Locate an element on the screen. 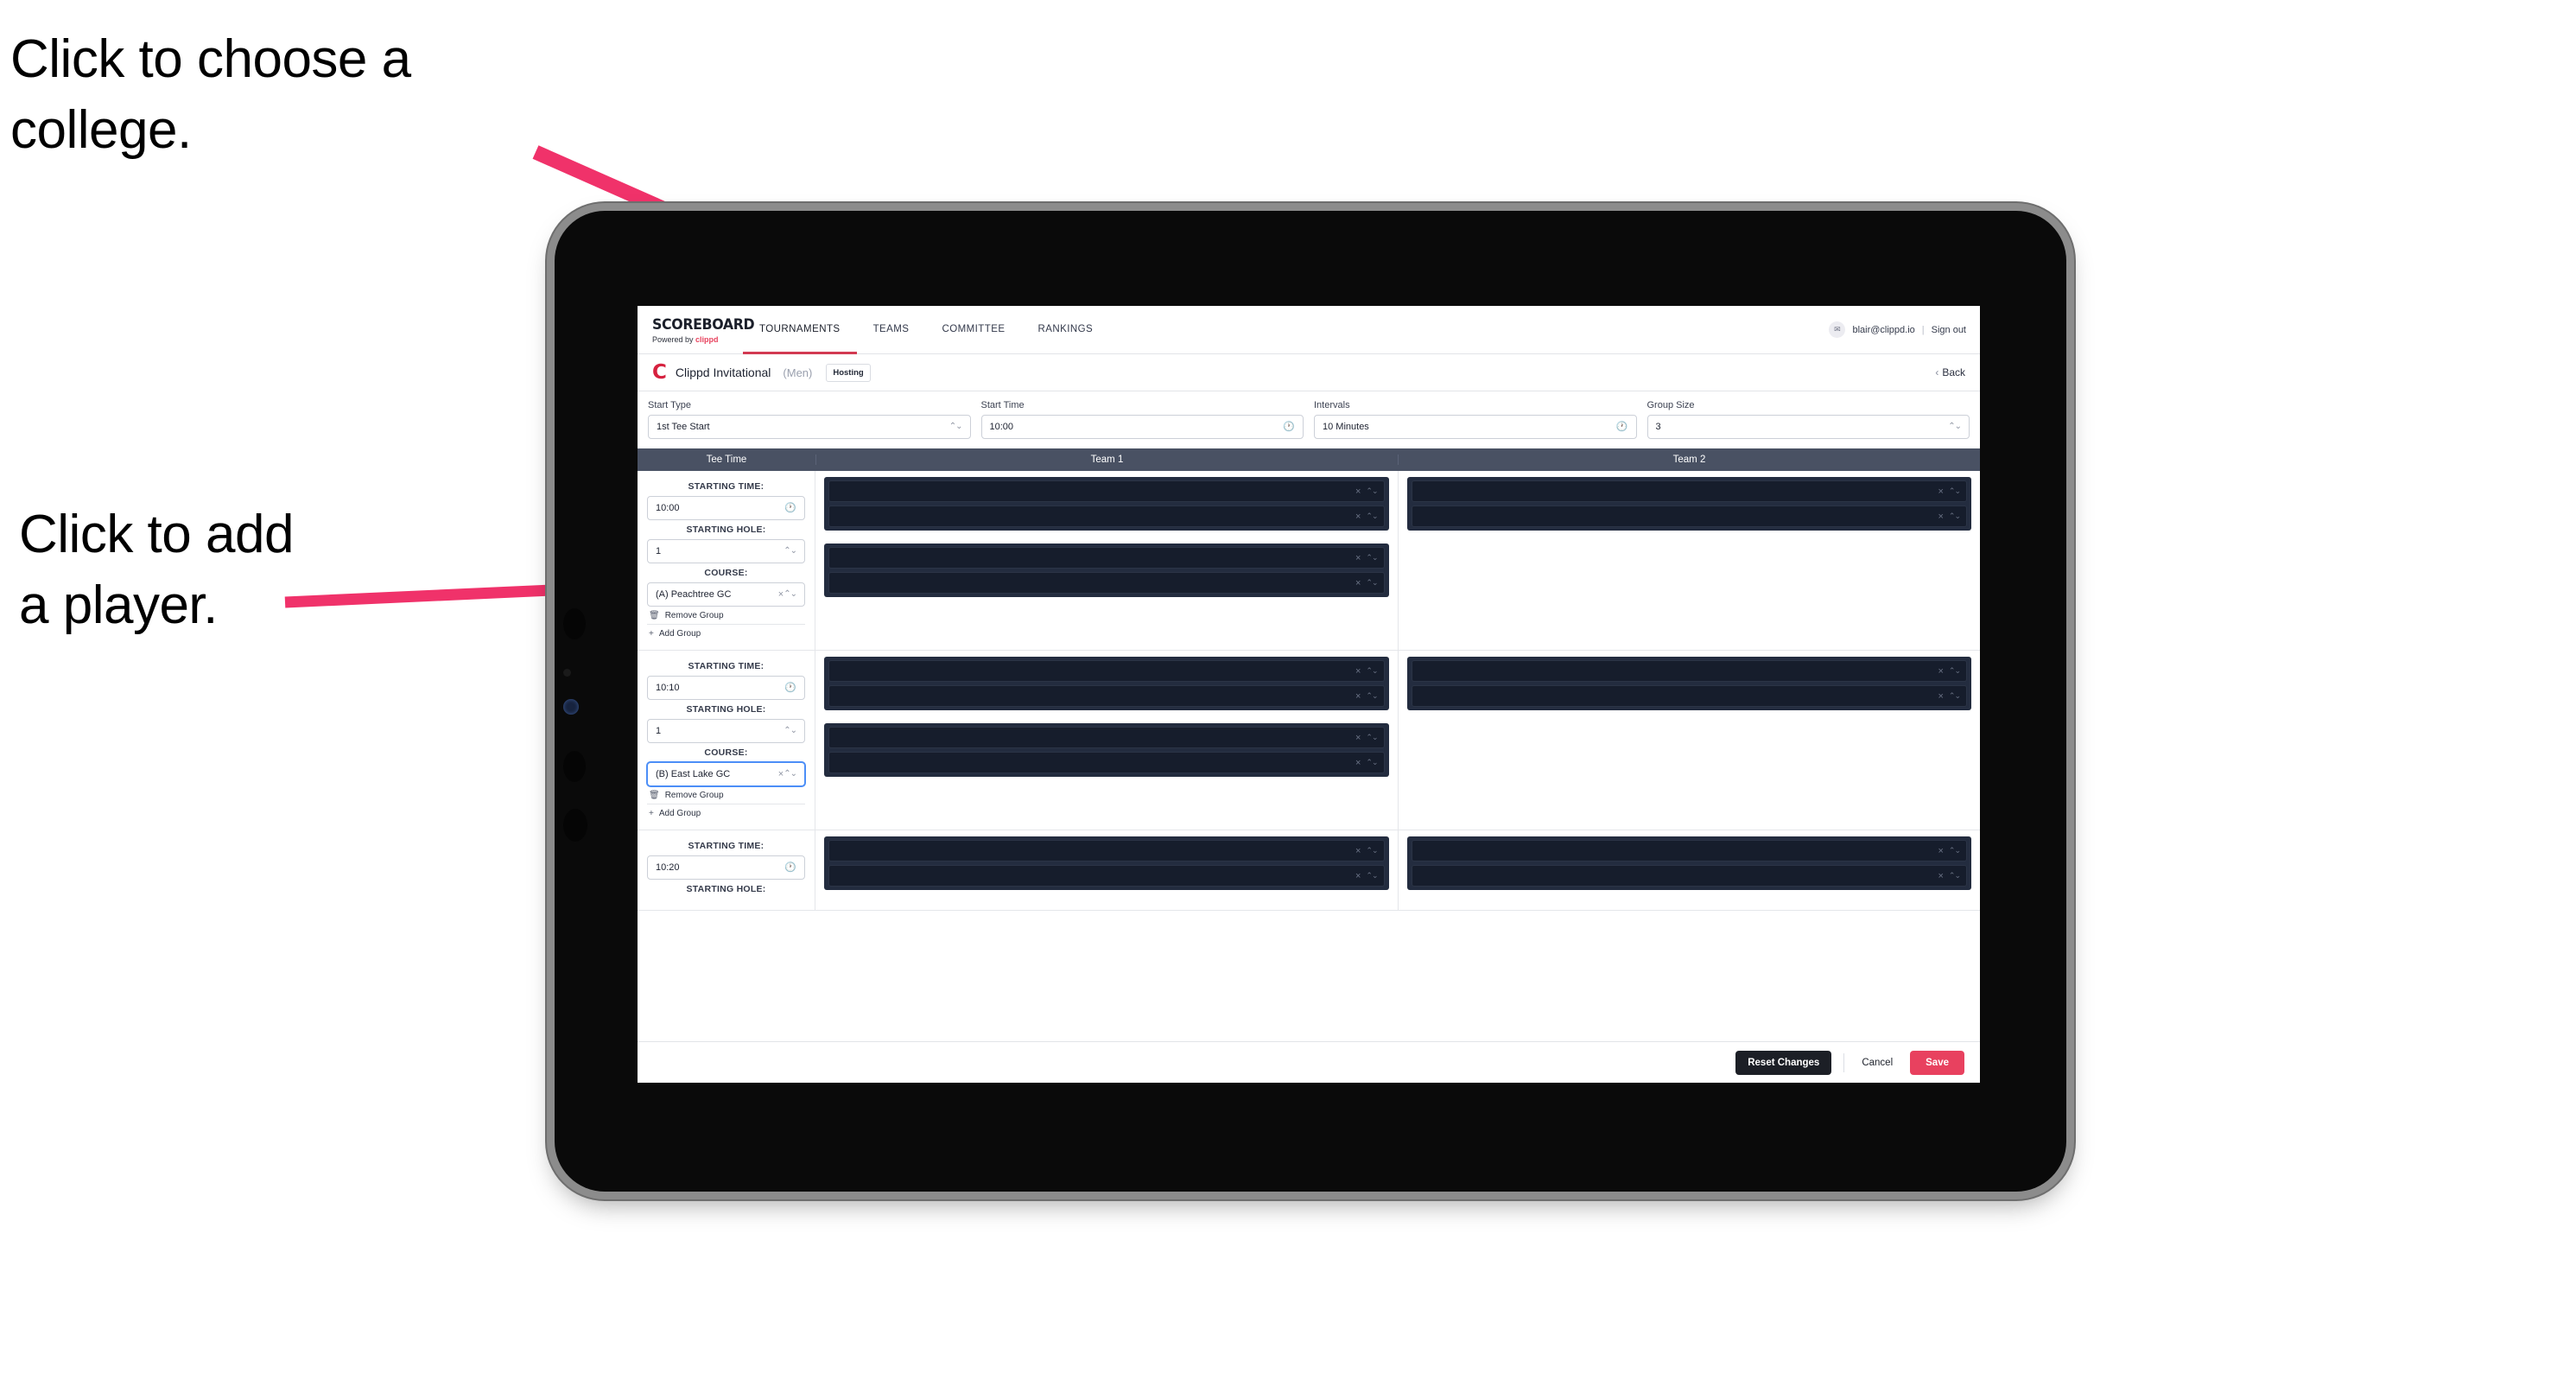 This screenshot has height=1386, width=2576. starting-time-value: 10:00 is located at coordinates (668, 508).